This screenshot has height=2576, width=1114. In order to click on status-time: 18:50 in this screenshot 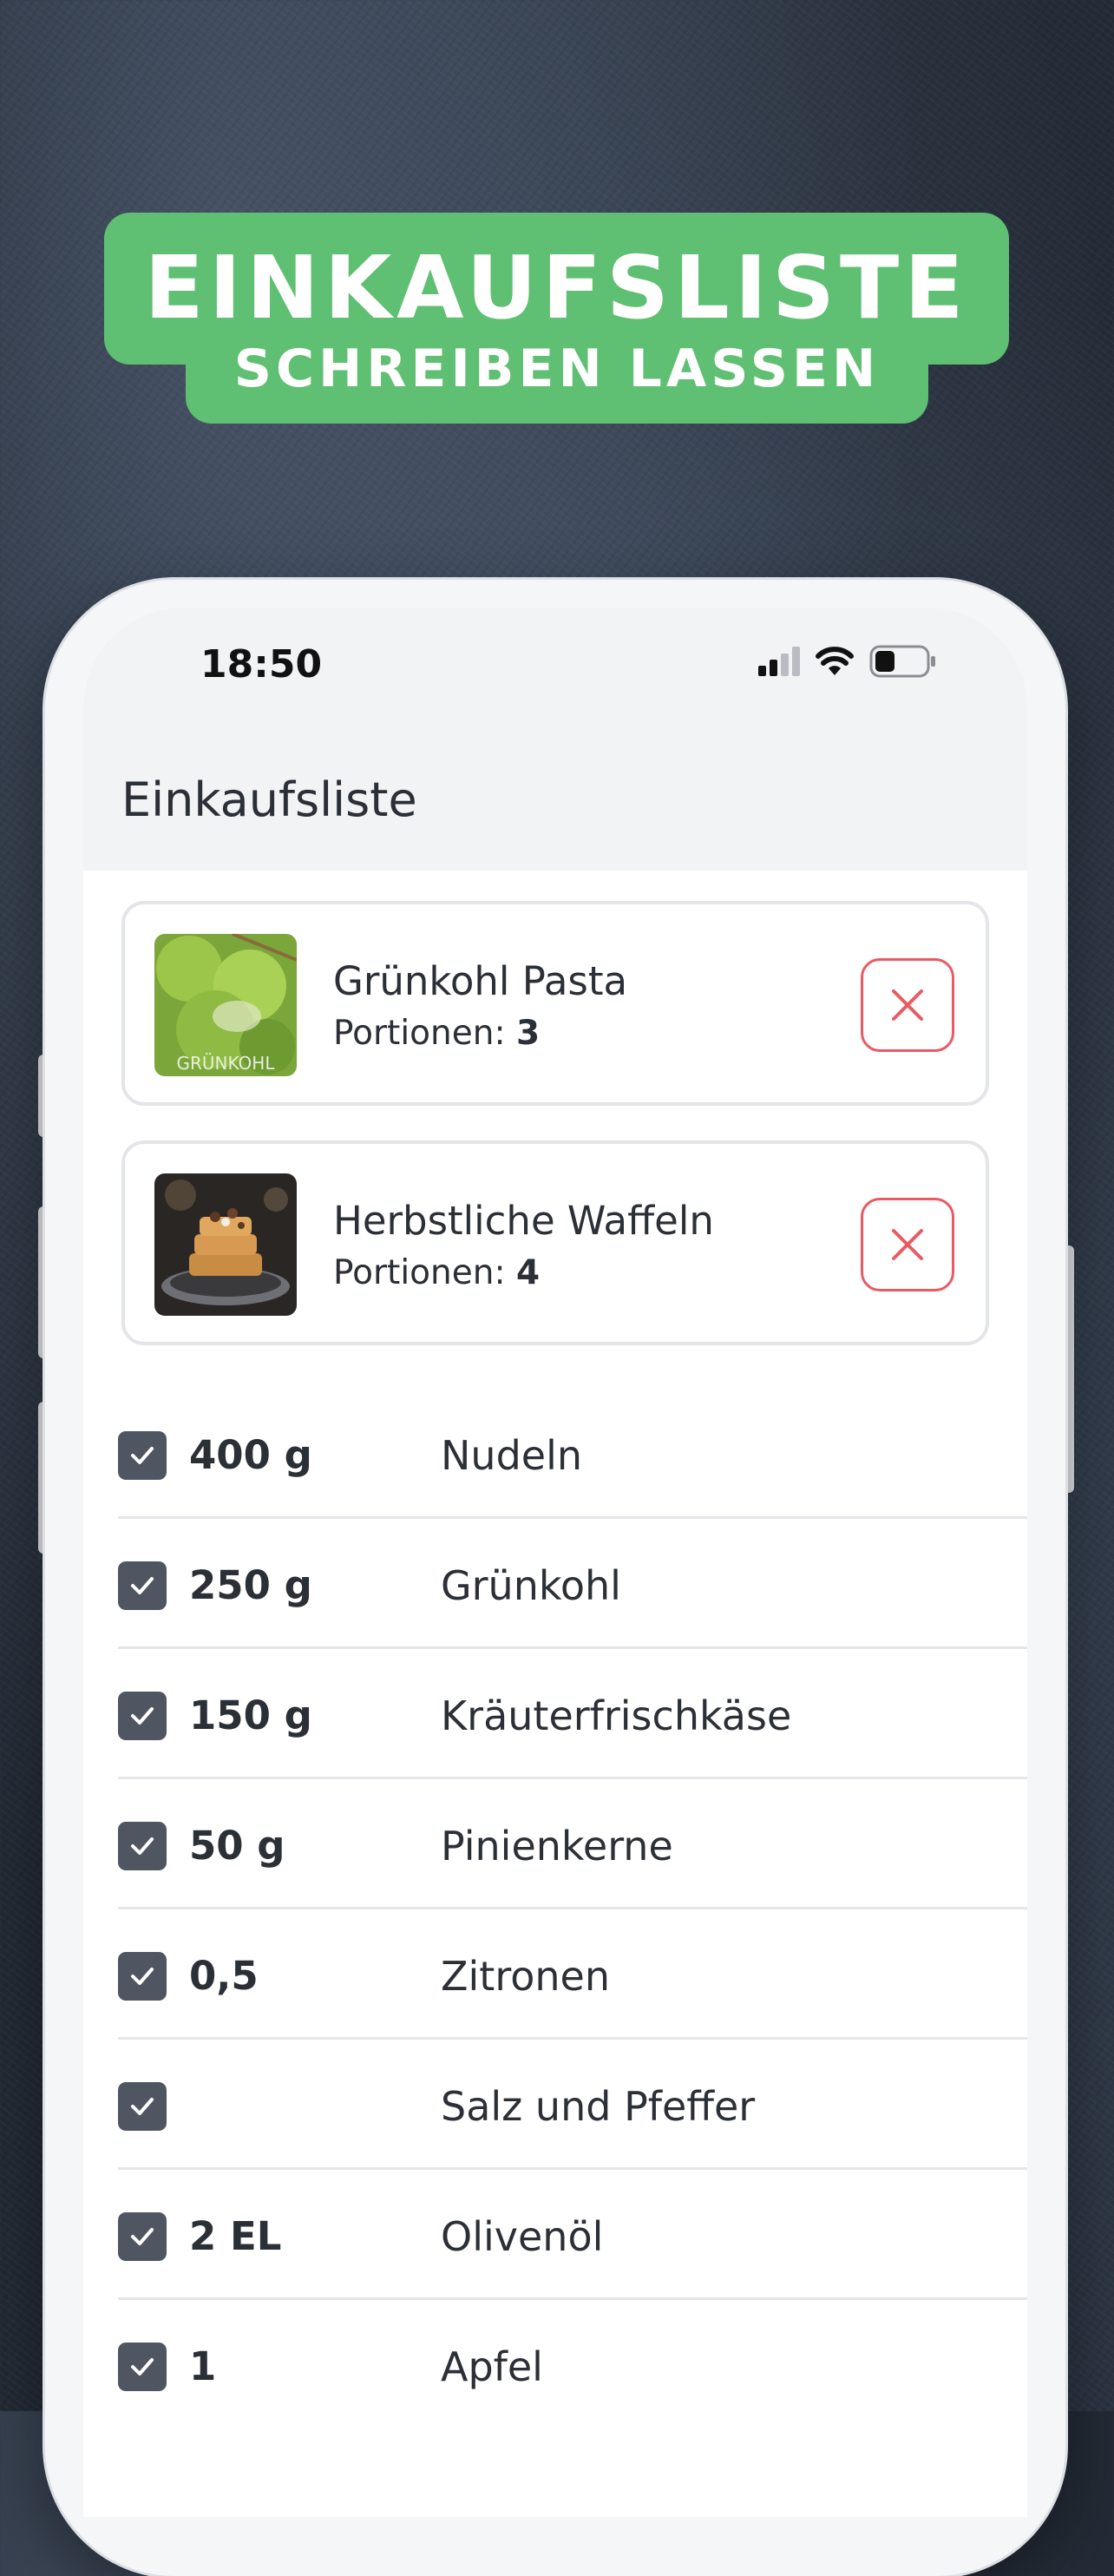, I will do `click(261, 664)`.